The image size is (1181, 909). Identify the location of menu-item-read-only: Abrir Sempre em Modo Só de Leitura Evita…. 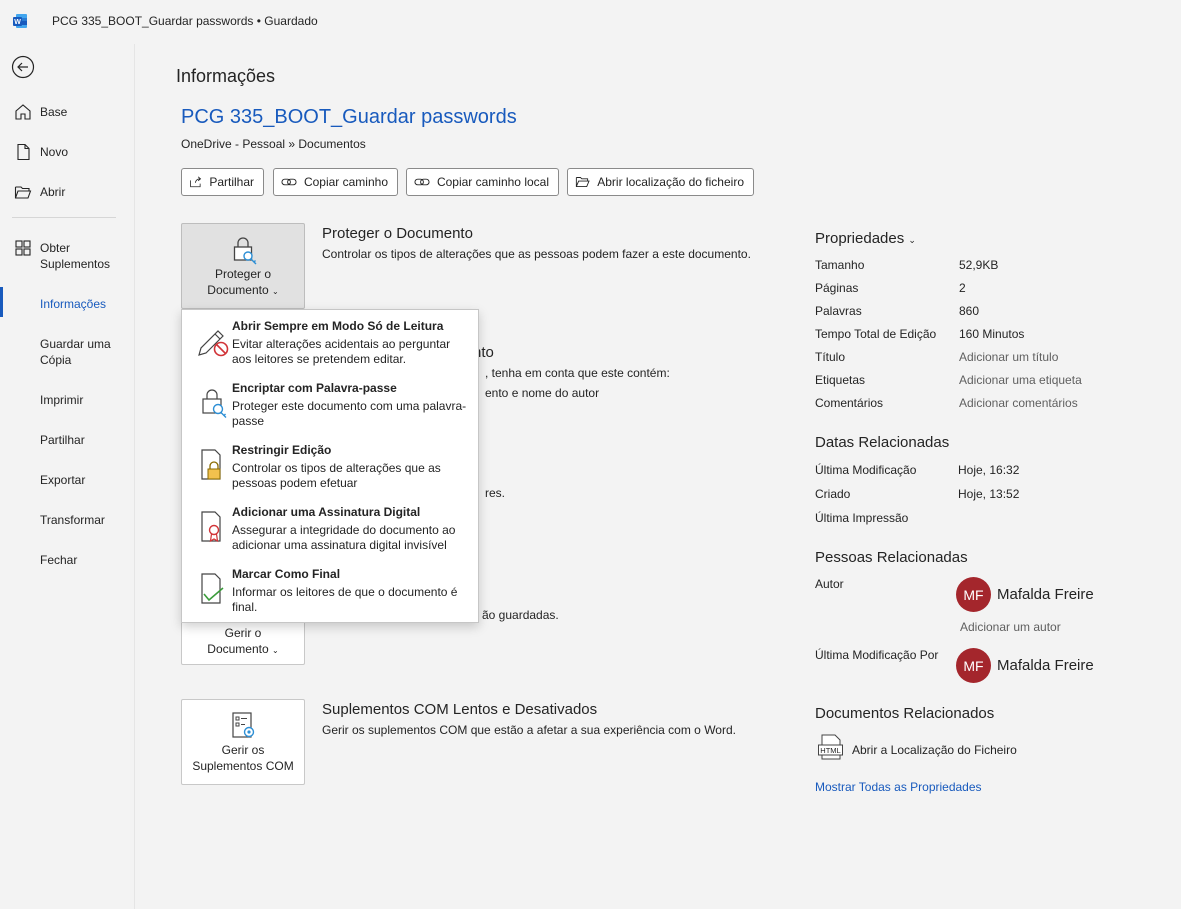
(330, 341).